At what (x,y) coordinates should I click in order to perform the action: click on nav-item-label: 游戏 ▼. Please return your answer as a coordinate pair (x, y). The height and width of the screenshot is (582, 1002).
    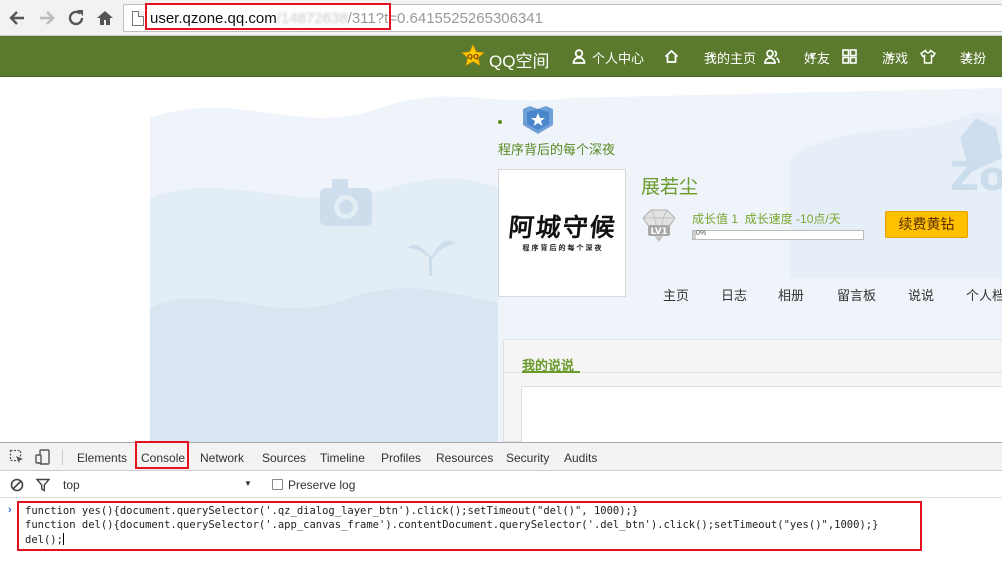
    Looking at the image, I should click on (895, 58).